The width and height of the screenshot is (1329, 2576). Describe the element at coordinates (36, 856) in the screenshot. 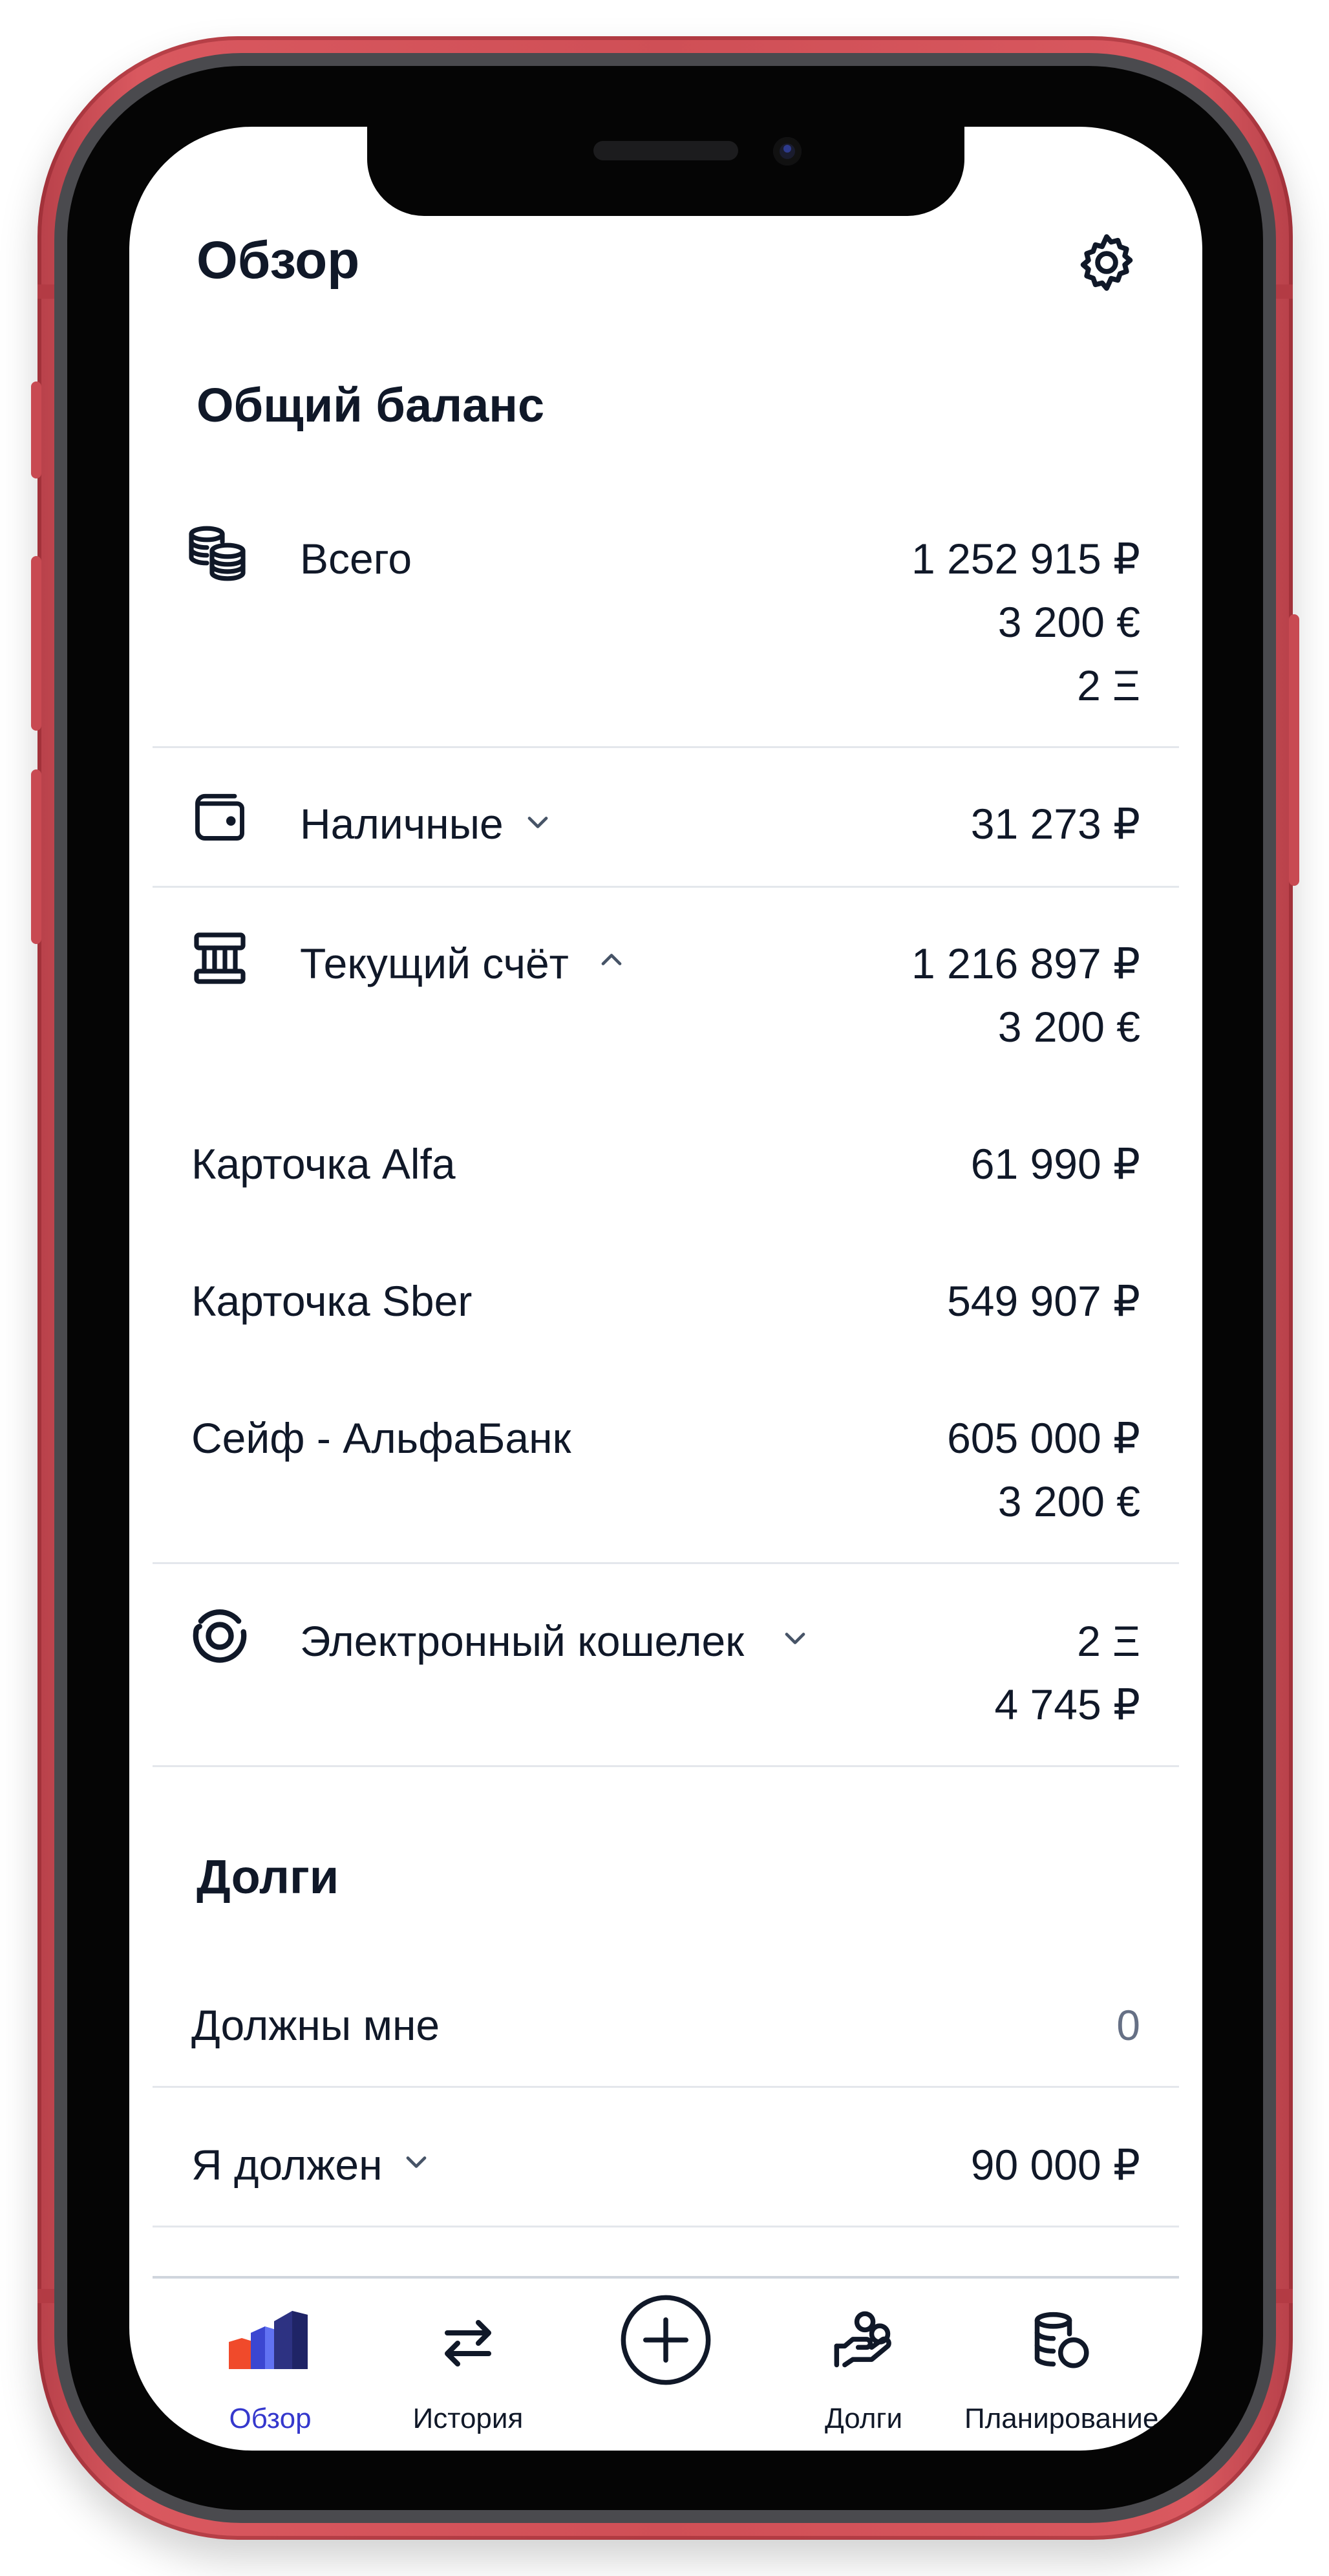

I see `volume-down-button` at that location.